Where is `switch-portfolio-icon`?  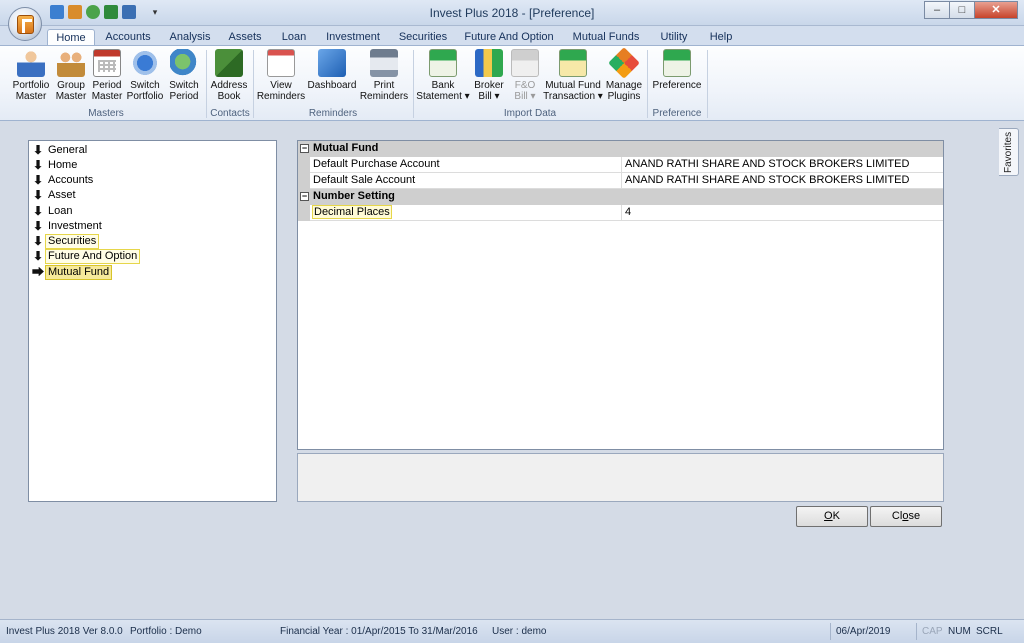 switch-portfolio-icon is located at coordinates (145, 63).